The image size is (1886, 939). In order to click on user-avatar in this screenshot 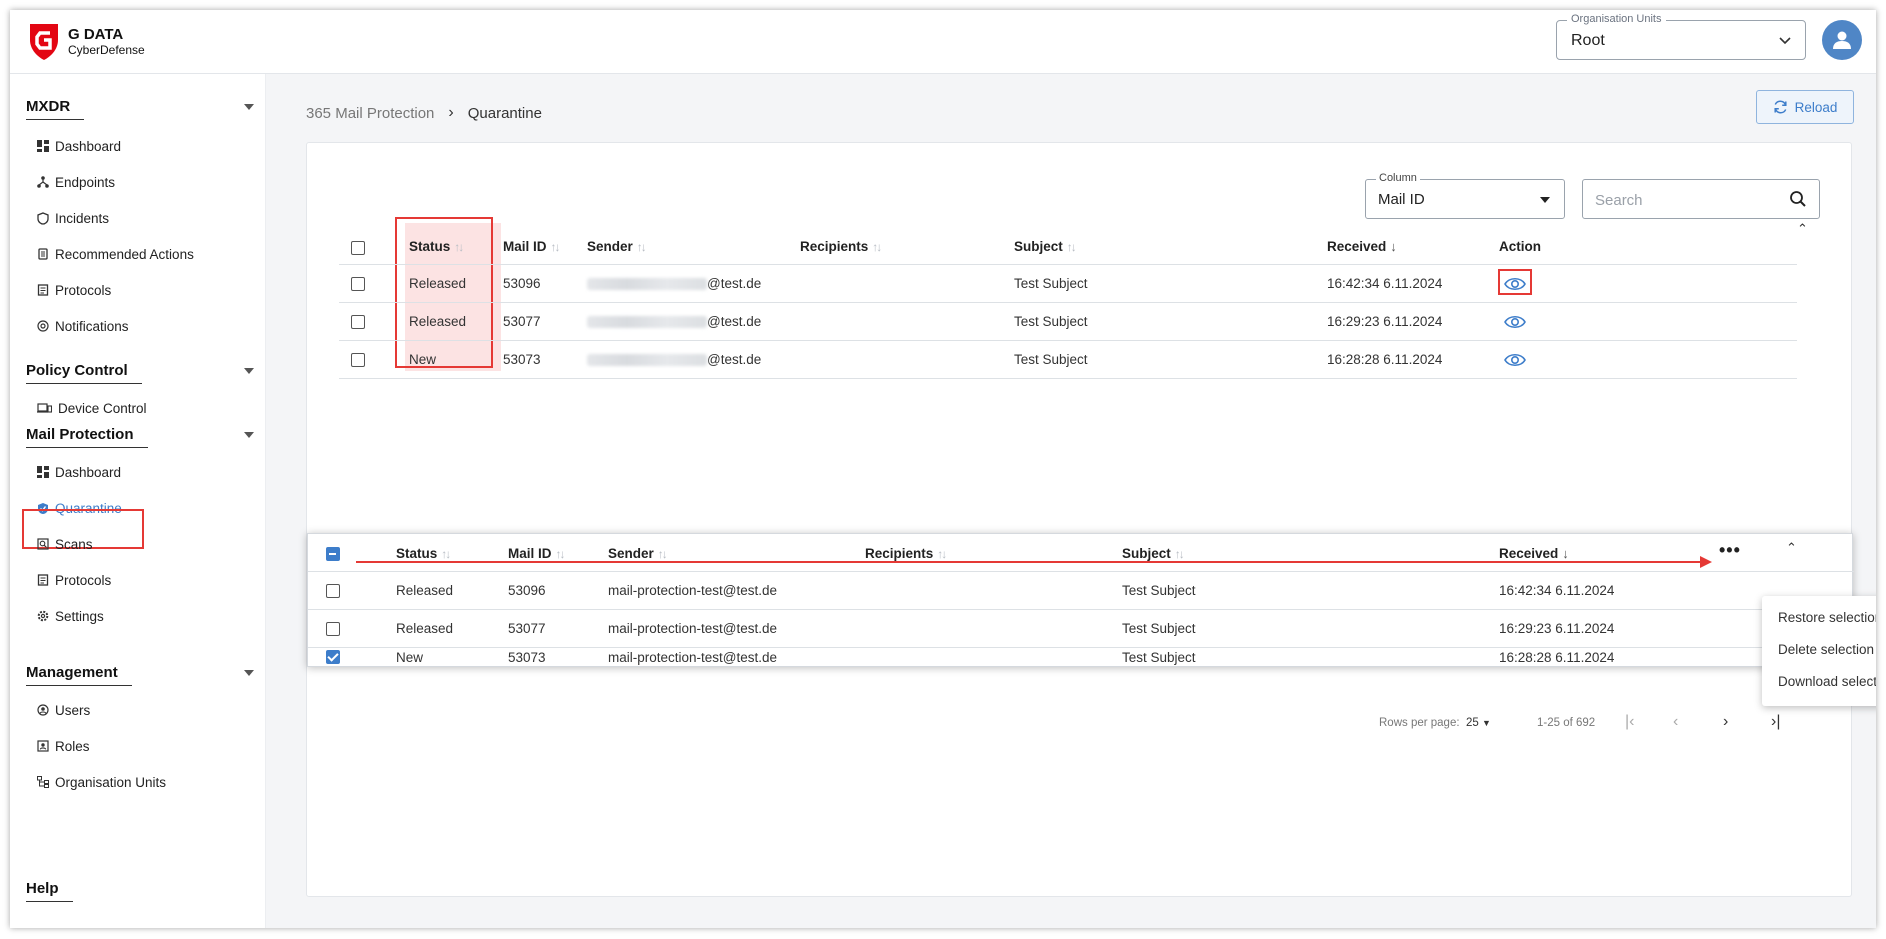, I will do `click(1842, 40)`.